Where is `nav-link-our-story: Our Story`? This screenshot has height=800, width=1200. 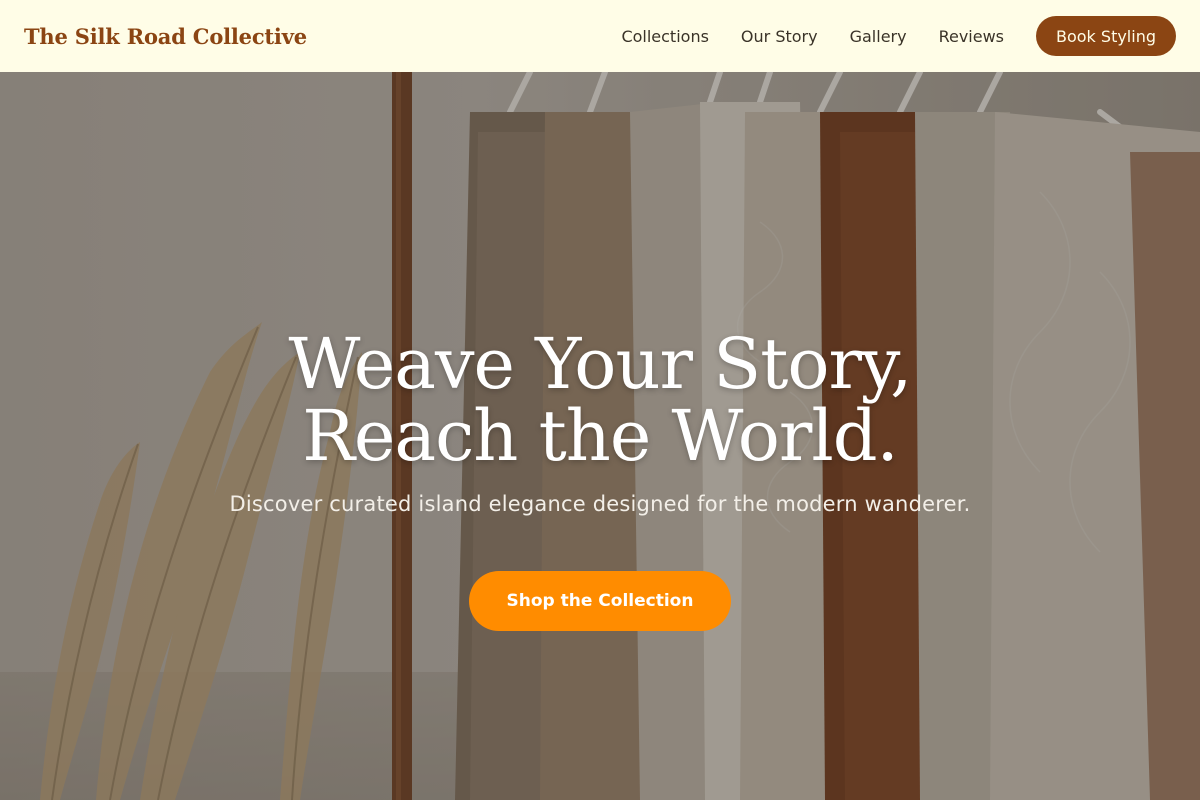 nav-link-our-story: Our Story is located at coordinates (779, 36).